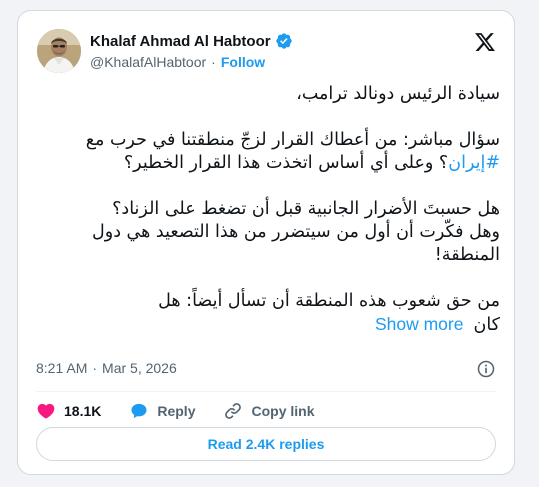  I want to click on action-bar: 18.1K Reply Copy link, so click(189, 411).